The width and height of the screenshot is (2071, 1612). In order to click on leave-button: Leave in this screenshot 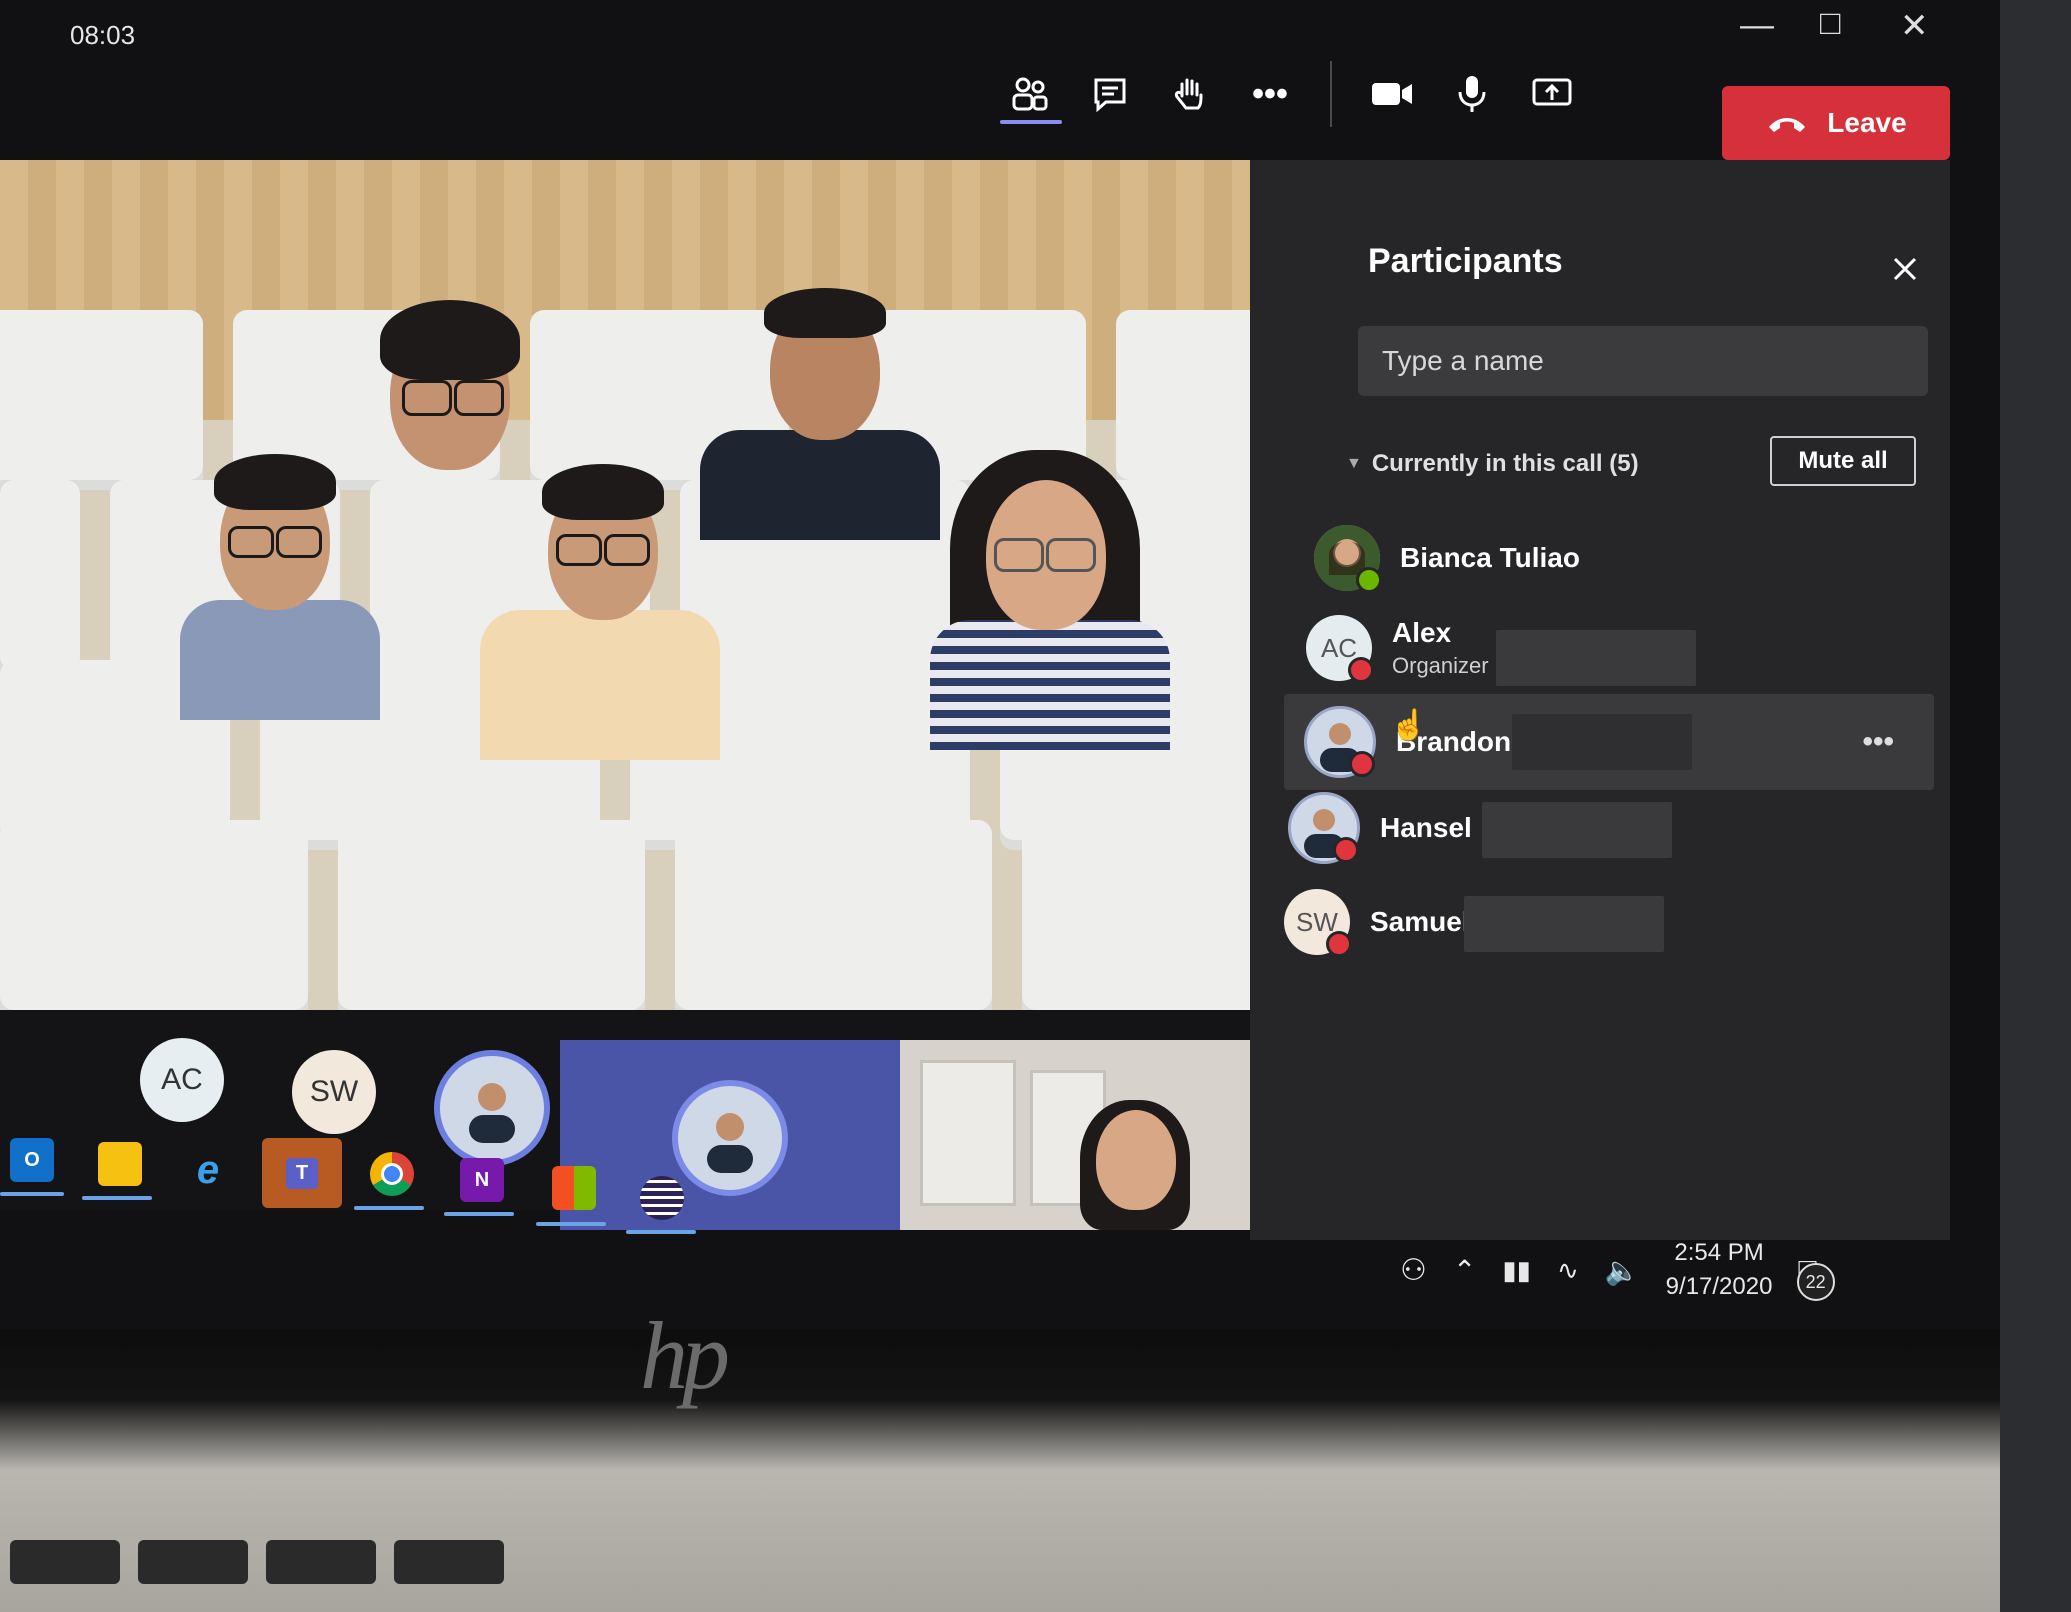, I will do `click(1836, 123)`.